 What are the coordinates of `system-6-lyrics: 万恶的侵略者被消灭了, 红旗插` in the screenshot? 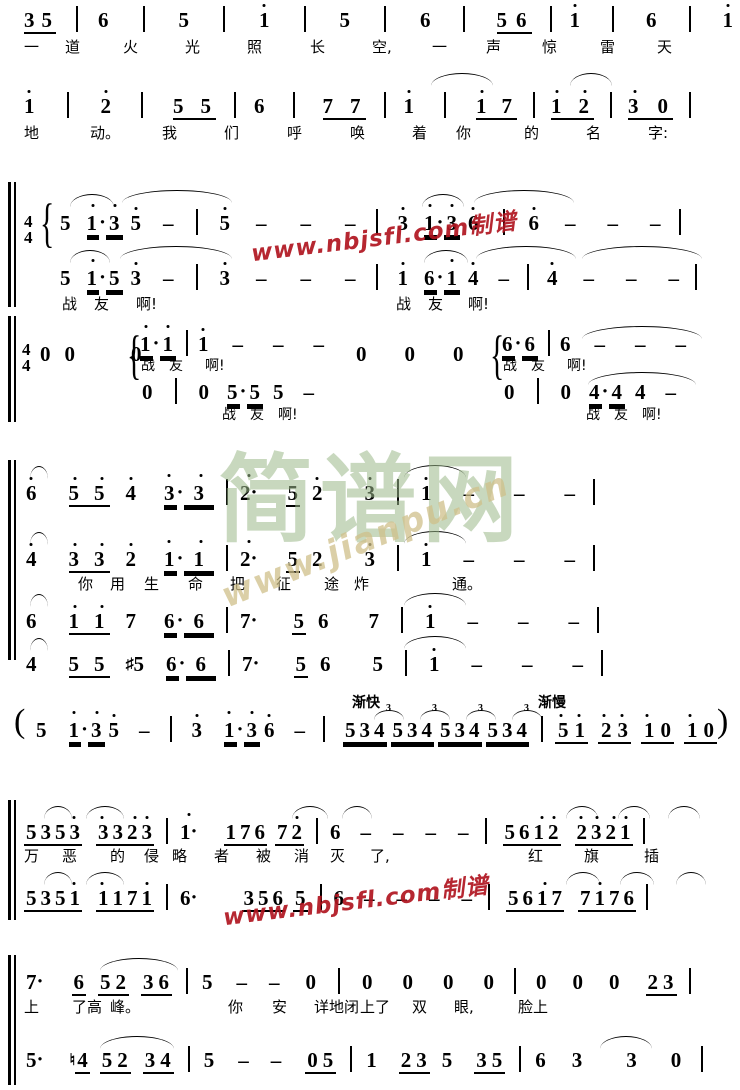 It's located at (342, 856).